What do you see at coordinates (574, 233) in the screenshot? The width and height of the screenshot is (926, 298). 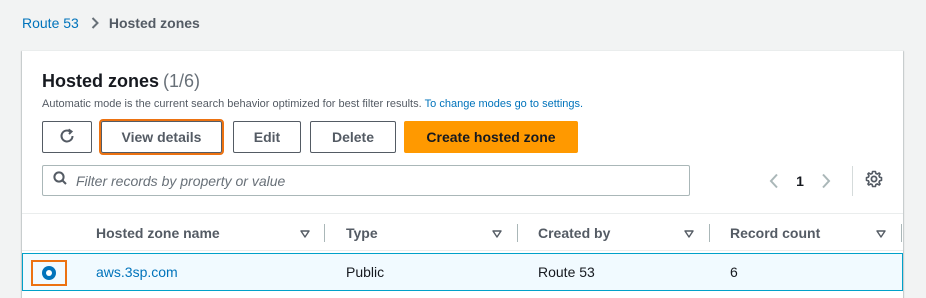 I see `column-header-label: Created by` at bounding box center [574, 233].